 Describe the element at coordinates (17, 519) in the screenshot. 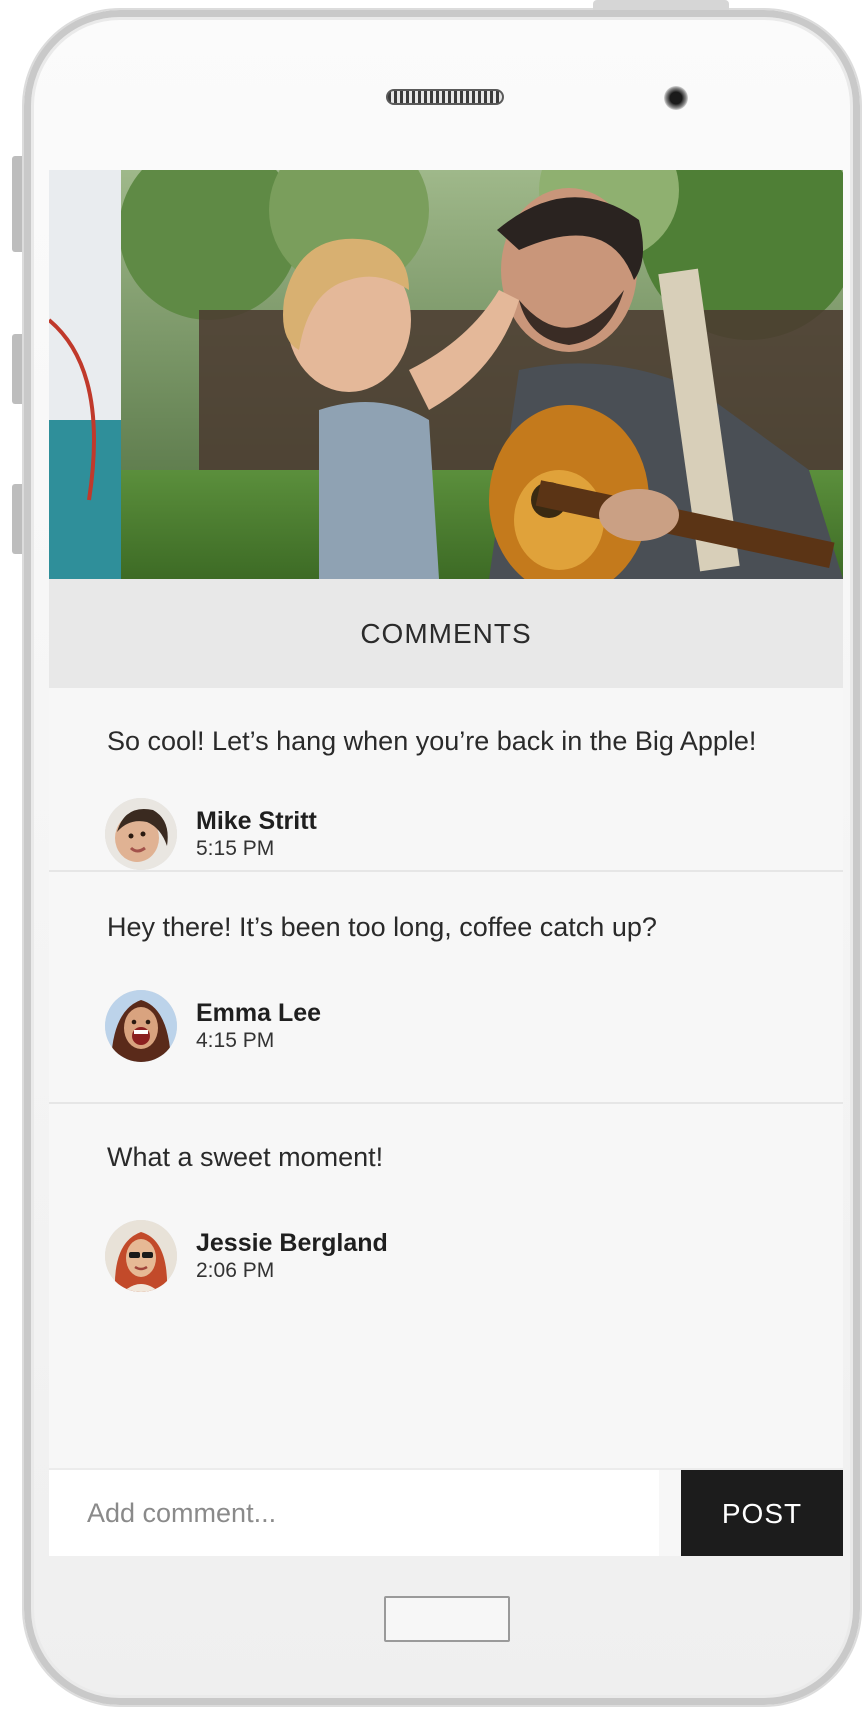

I see `side-button-lower` at that location.